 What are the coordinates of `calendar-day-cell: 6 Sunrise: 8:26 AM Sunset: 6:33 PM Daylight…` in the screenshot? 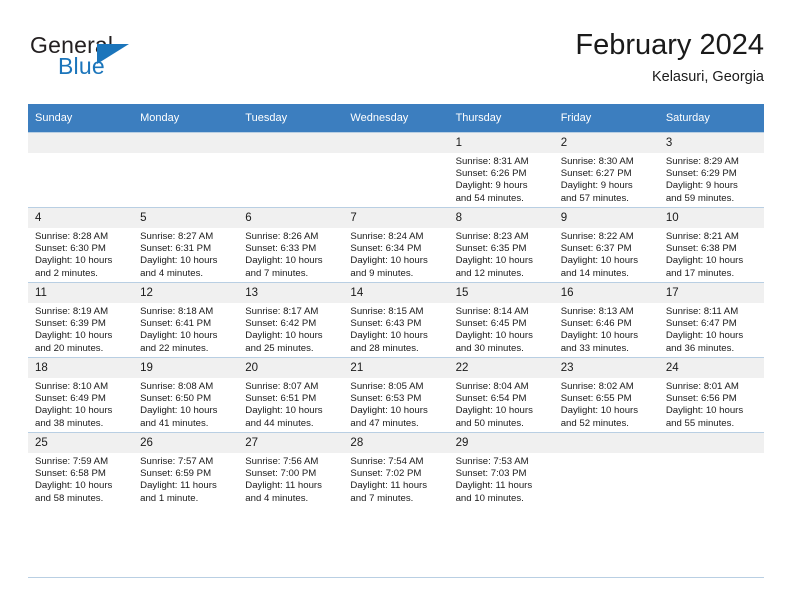 It's located at (291, 245).